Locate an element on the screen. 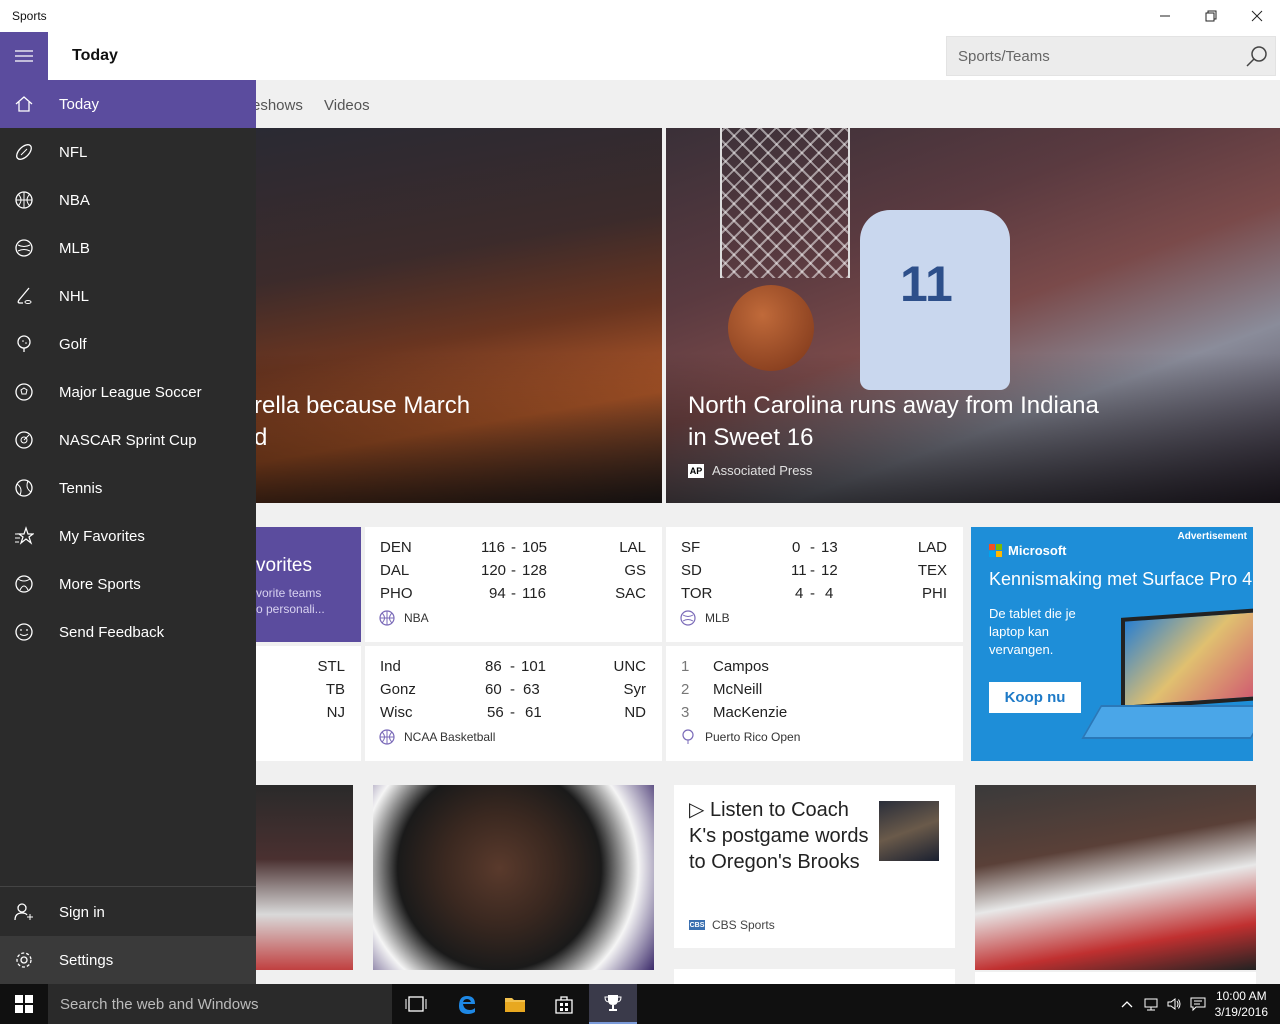 Image resolution: width=1280 pixels, height=1024 pixels. close-button is located at coordinates (1257, 16).